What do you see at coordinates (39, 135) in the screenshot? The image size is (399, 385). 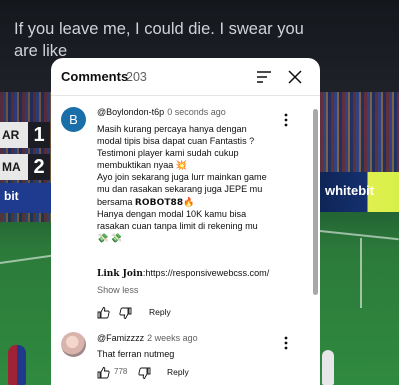 I see `scoreboard-score: 1` at bounding box center [39, 135].